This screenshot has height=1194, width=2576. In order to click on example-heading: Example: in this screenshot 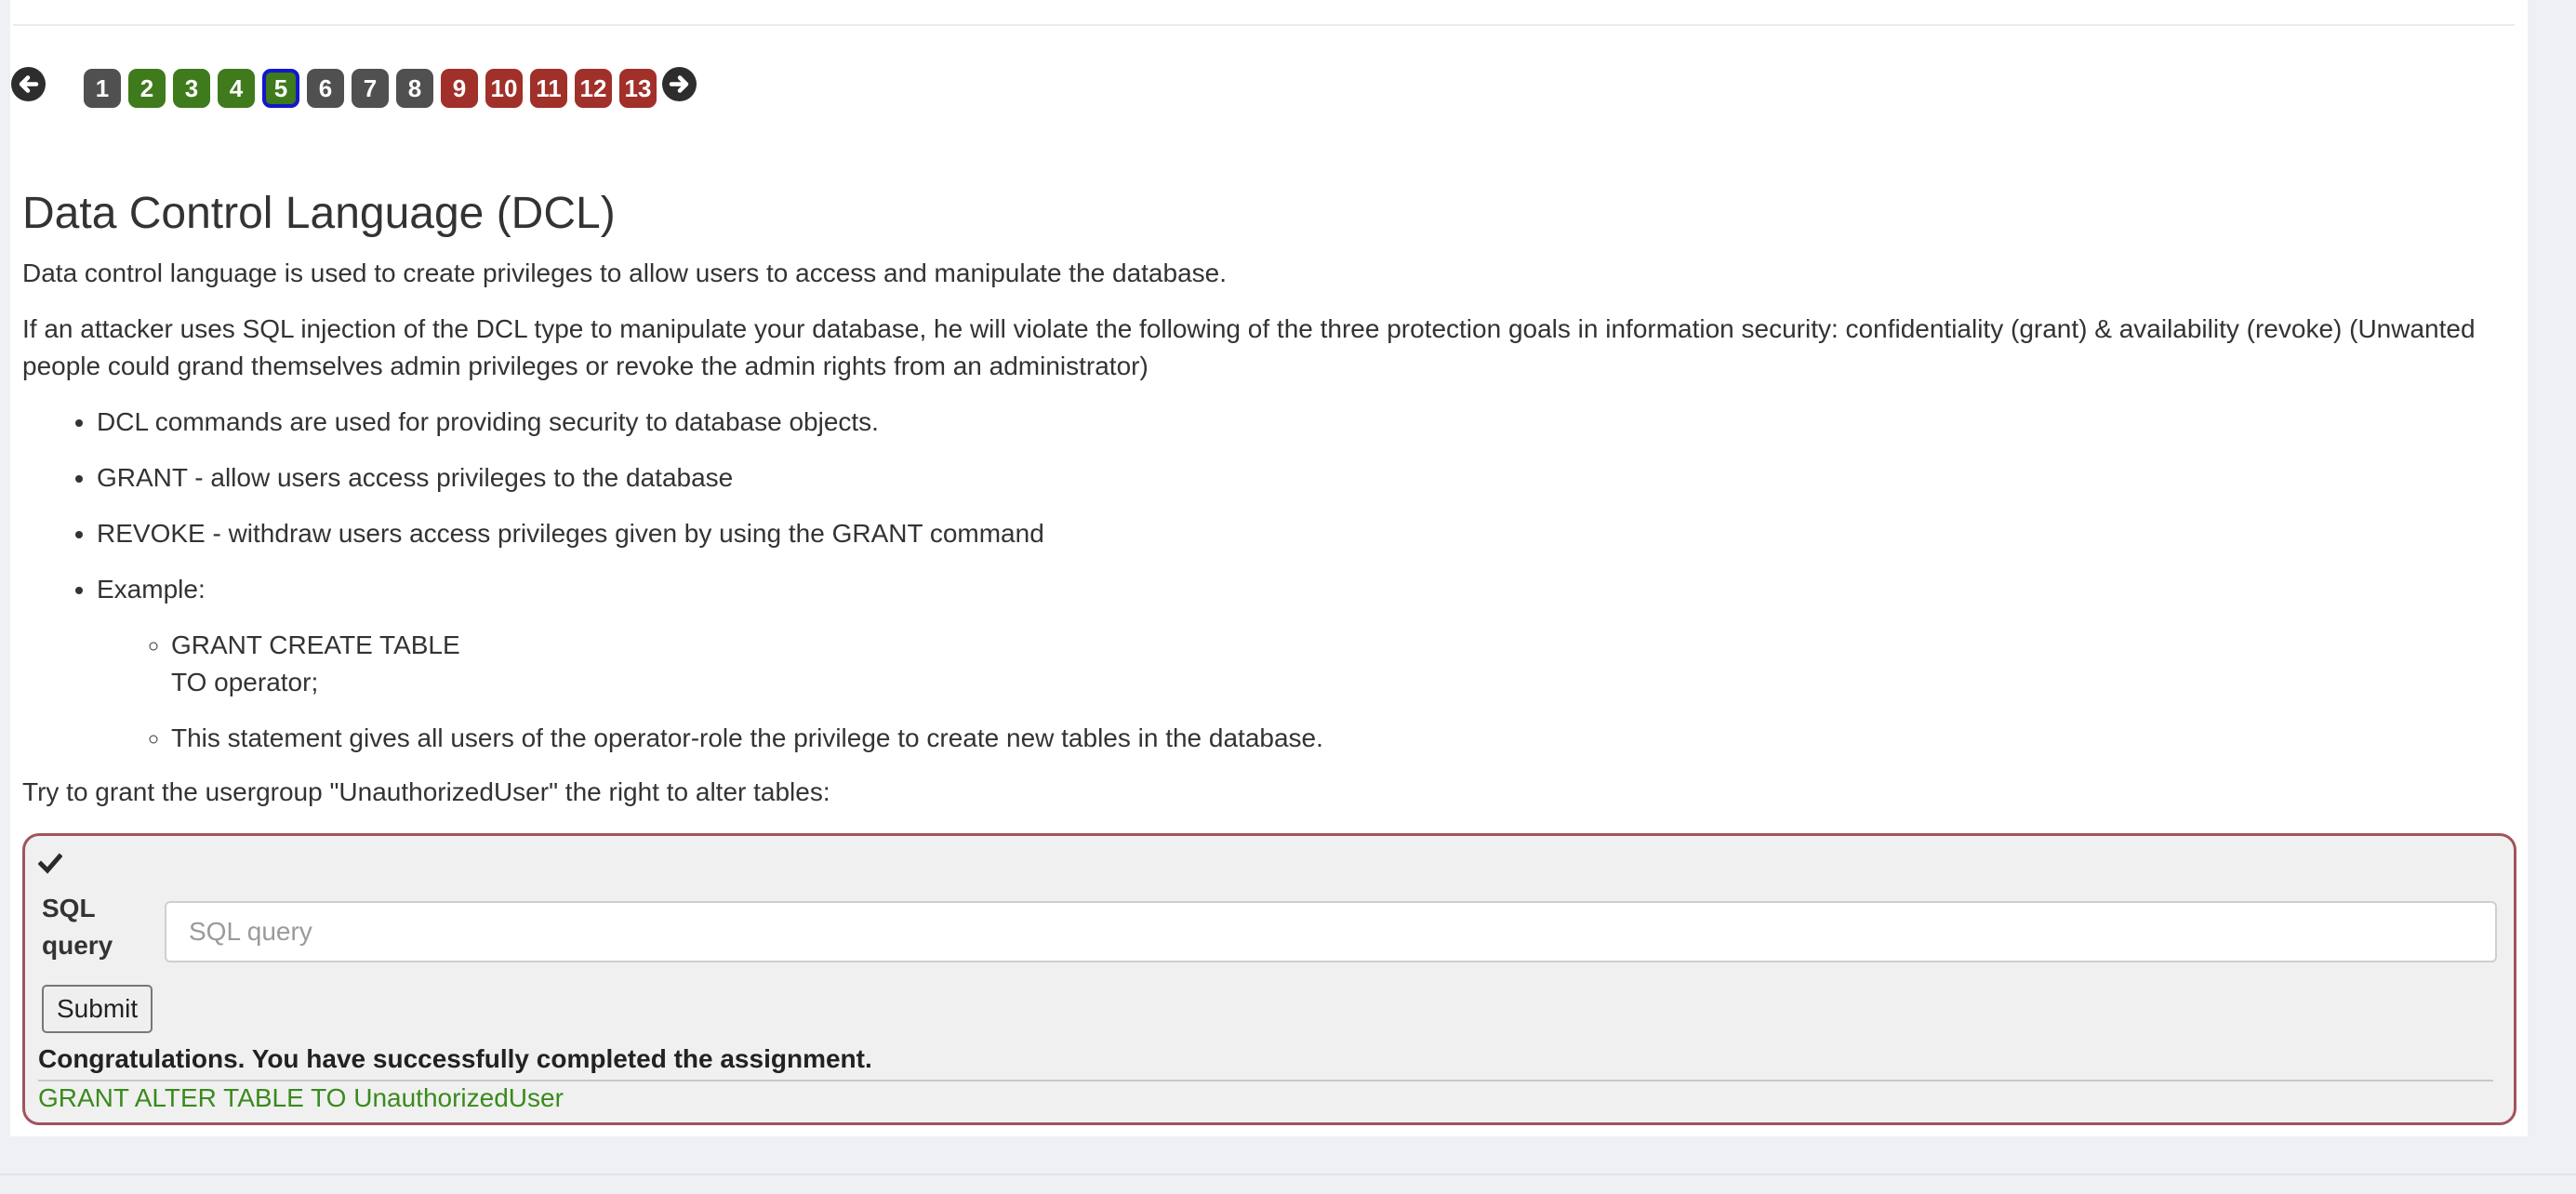, I will do `click(151, 590)`.